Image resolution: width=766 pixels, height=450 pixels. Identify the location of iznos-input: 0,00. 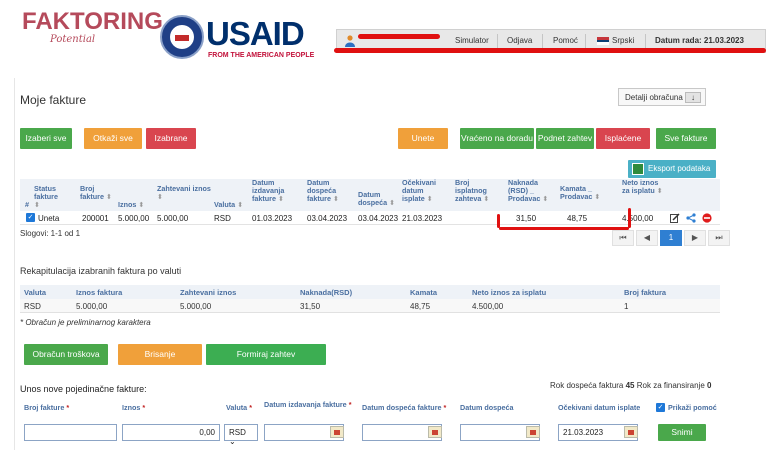
(171, 432).